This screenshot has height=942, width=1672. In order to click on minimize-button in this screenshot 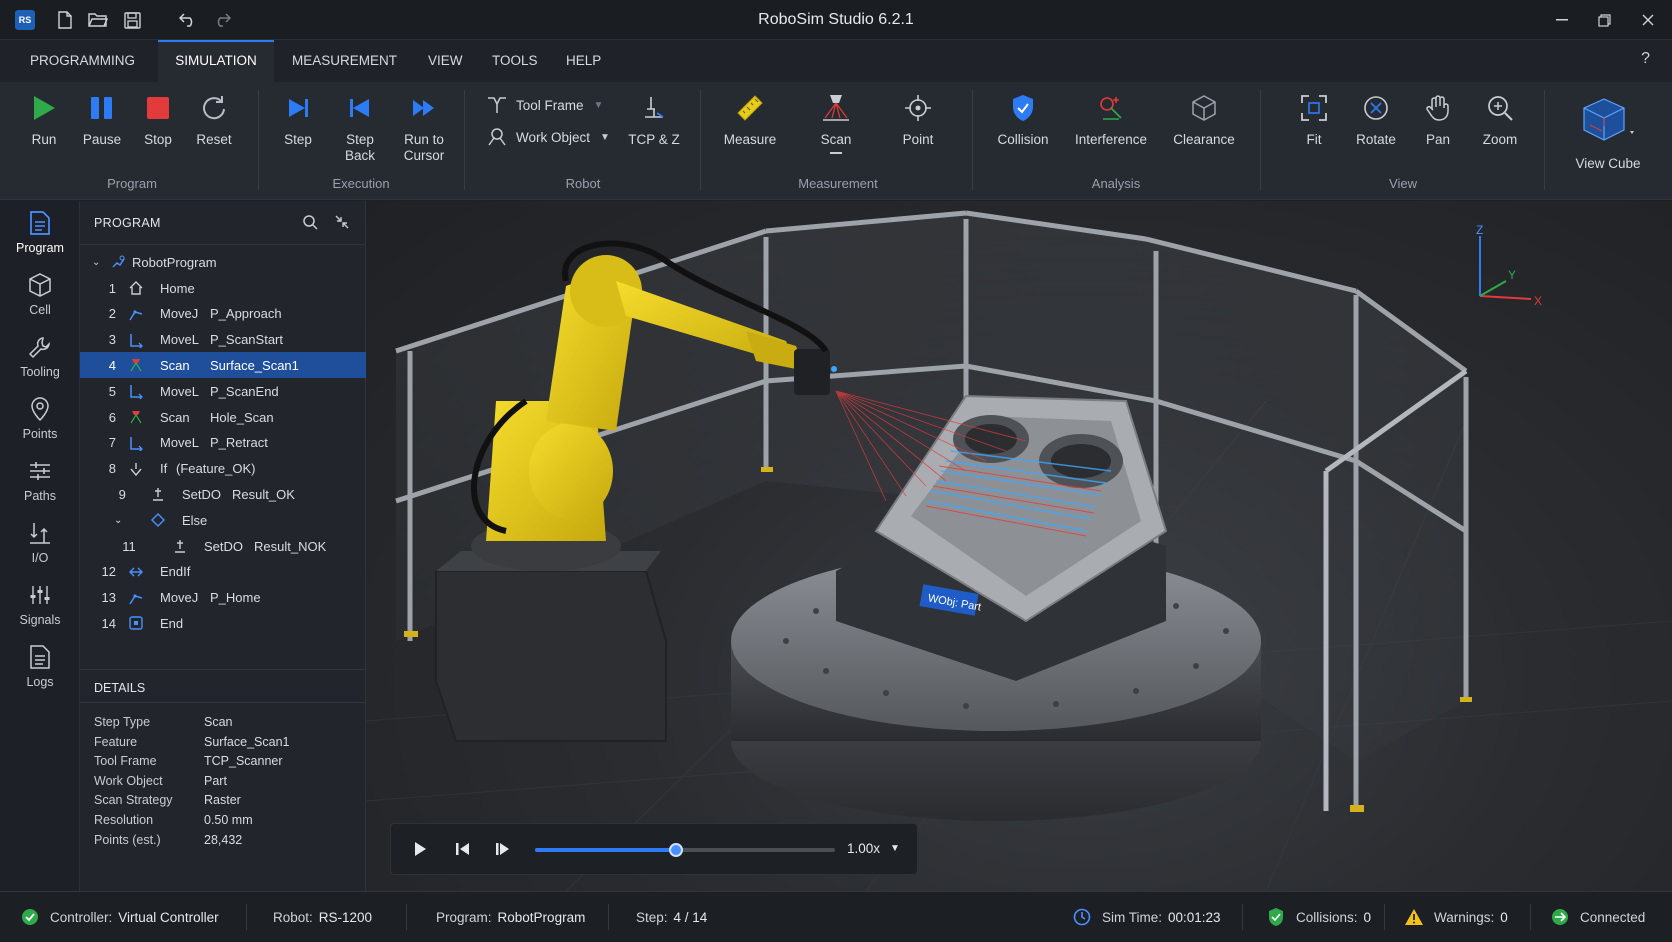, I will do `click(1562, 20)`.